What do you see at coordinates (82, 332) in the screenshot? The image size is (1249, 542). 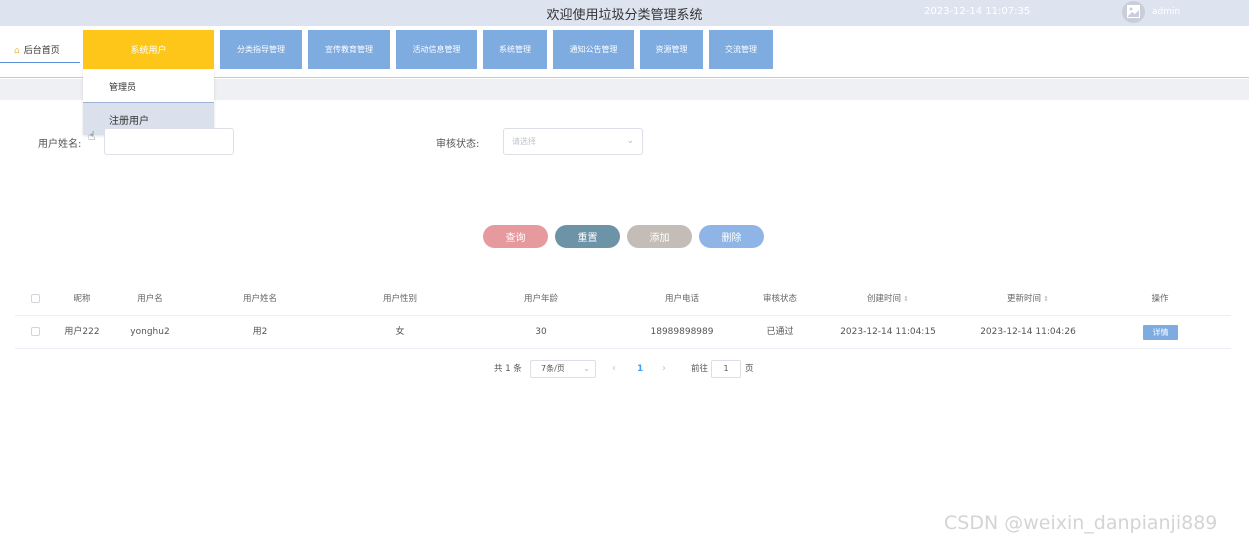 I see `cell-nickname: 用户222` at bounding box center [82, 332].